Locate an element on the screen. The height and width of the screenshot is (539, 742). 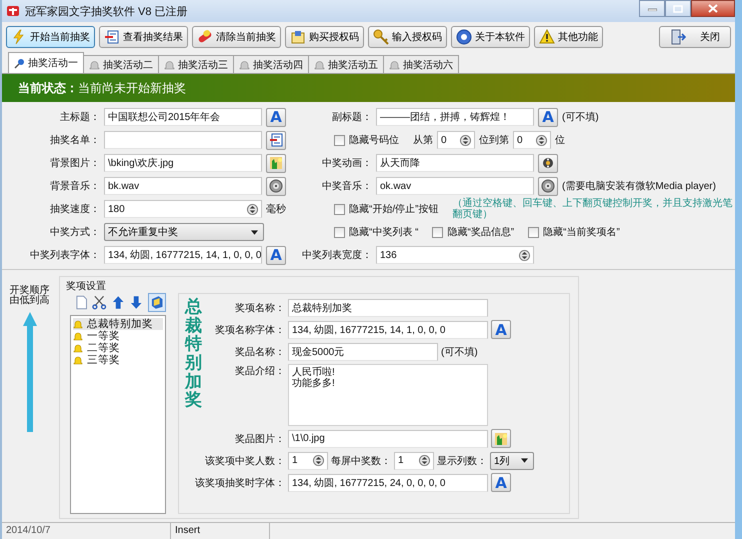
text-area: 人民币啦! 功能多多! is located at coordinates (388, 395).